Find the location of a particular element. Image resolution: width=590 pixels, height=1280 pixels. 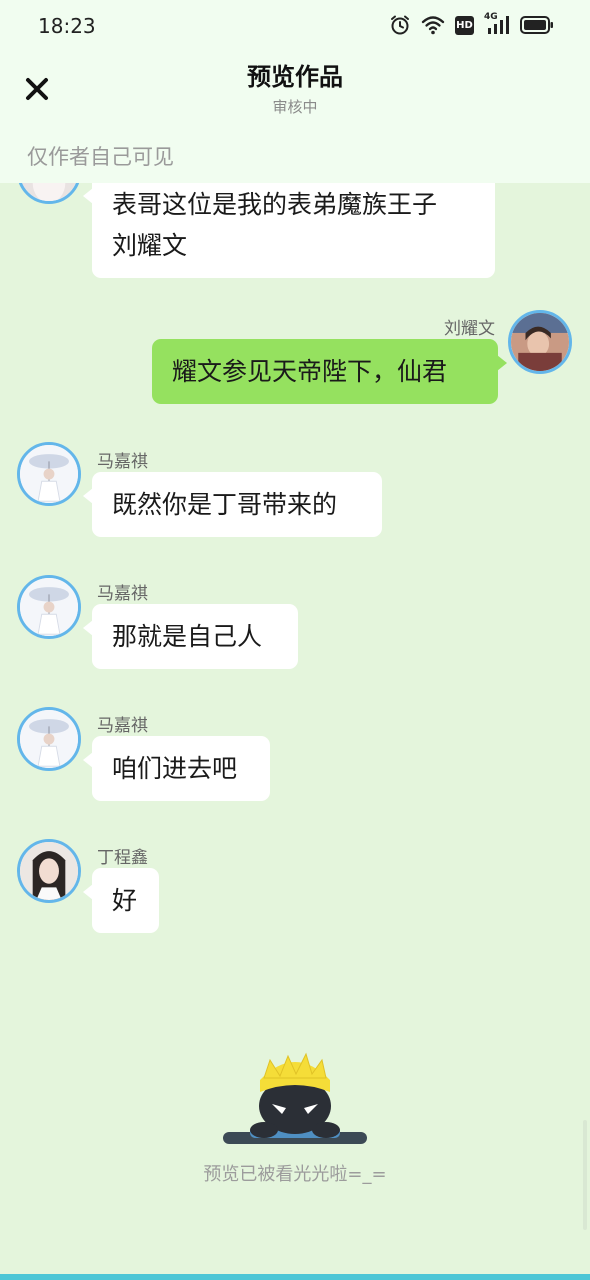

bottom-bar is located at coordinates (295, 1277).